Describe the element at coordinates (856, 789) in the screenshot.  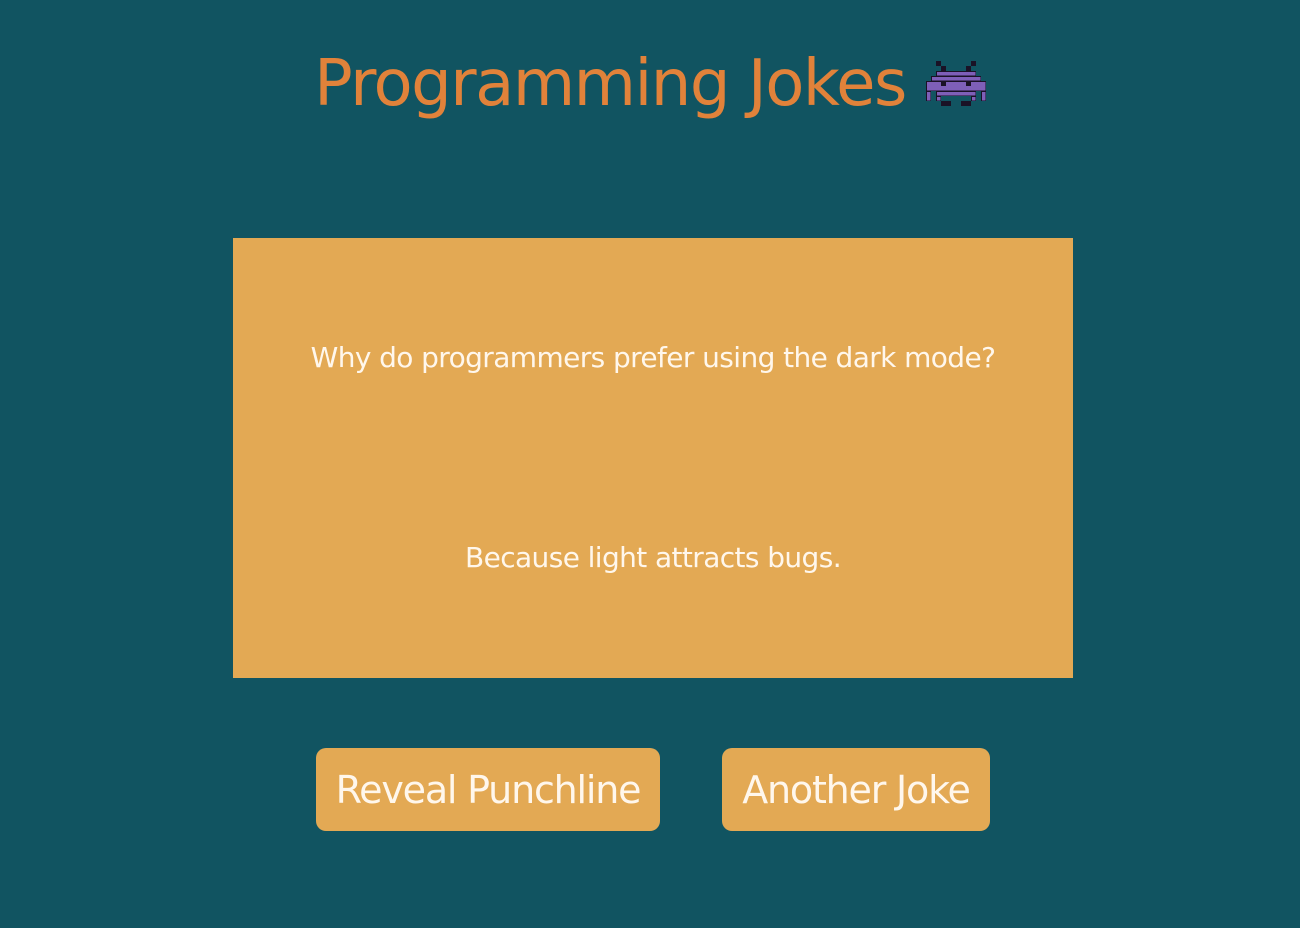
I see `another-joke-button: Another Joke` at that location.